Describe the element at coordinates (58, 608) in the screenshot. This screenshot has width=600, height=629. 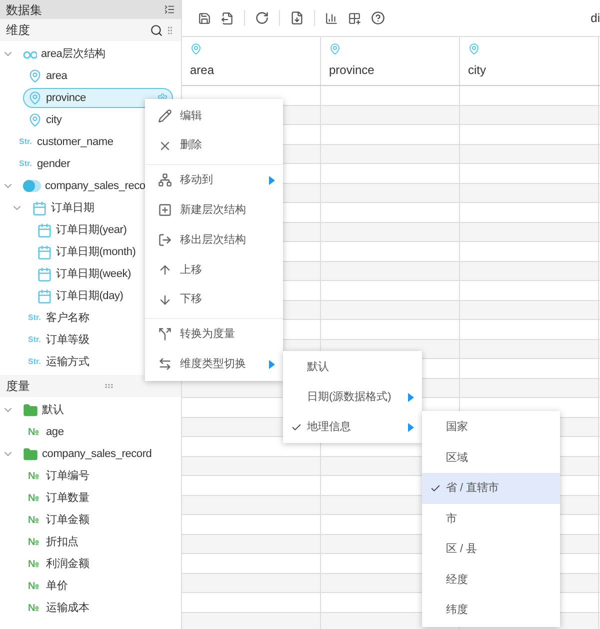
I see `tree-item: № 运输成本` at that location.